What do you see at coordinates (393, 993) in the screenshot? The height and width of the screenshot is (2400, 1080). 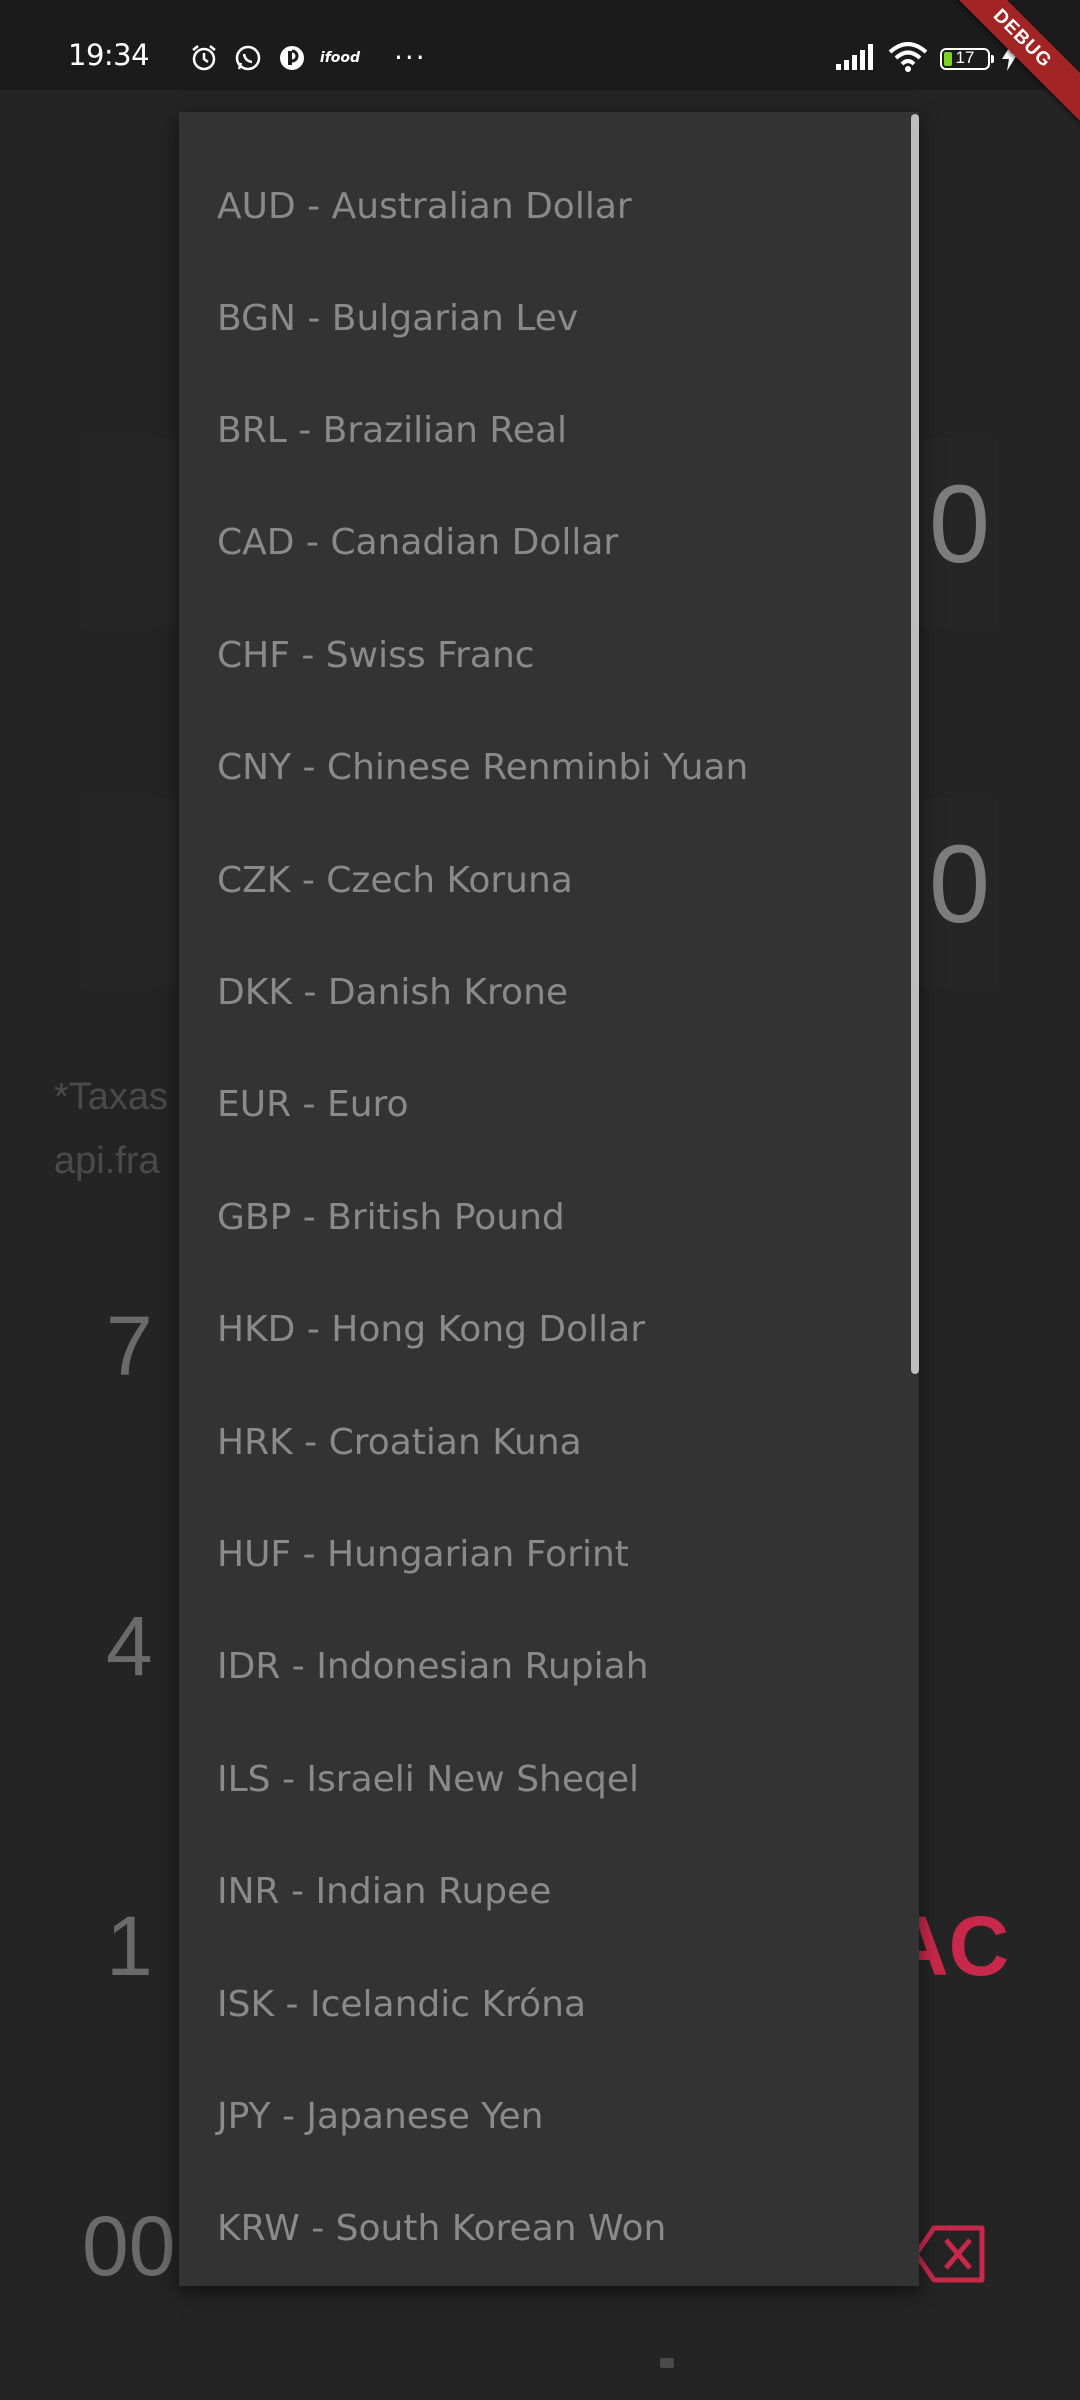 I see `currency-option-label: DKK - Danish Krone` at bounding box center [393, 993].